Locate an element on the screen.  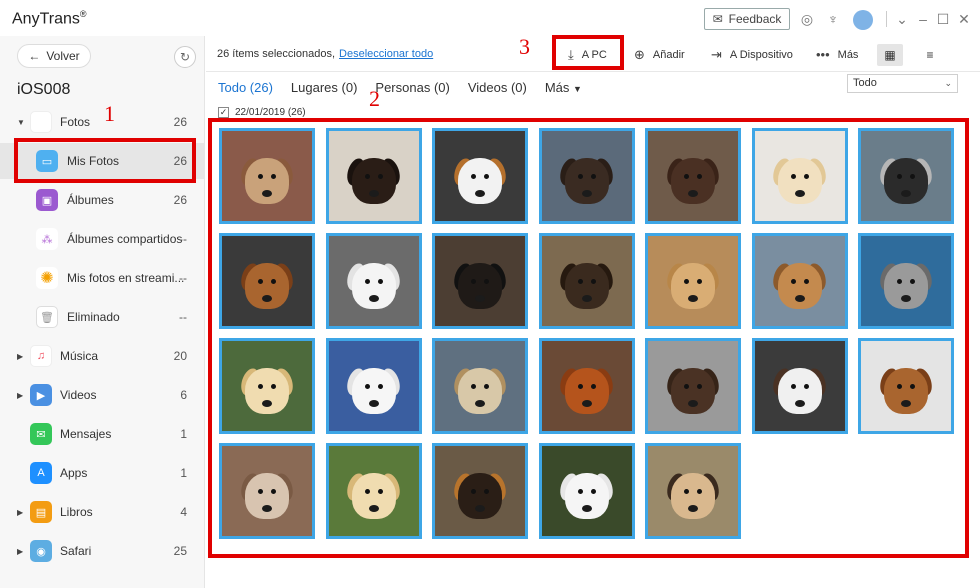
maximize-icon: ☐ is located at coordinates (943, 19).